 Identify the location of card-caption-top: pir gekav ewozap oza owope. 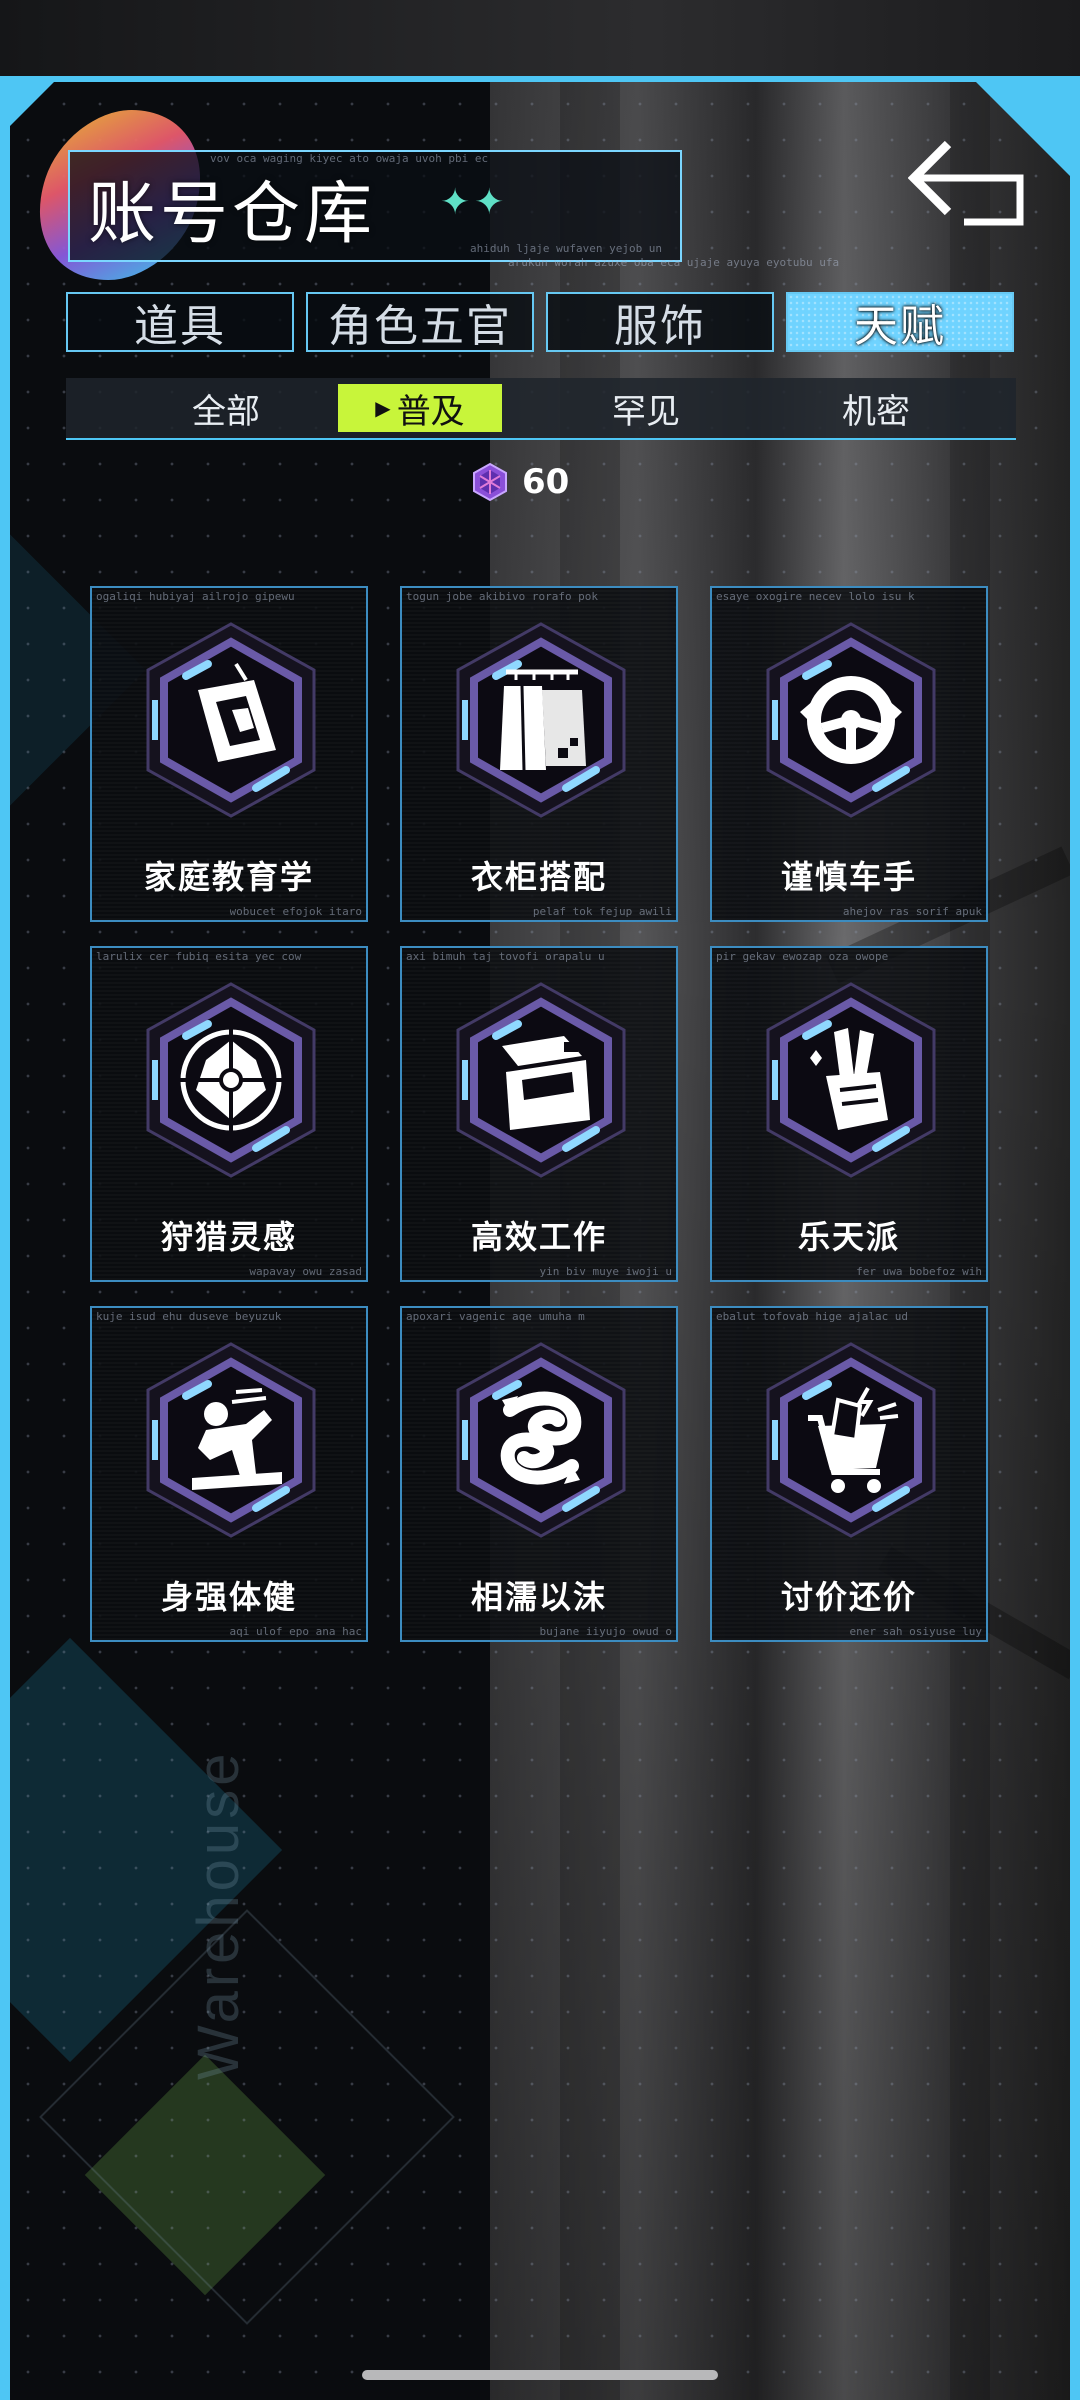
(802, 956).